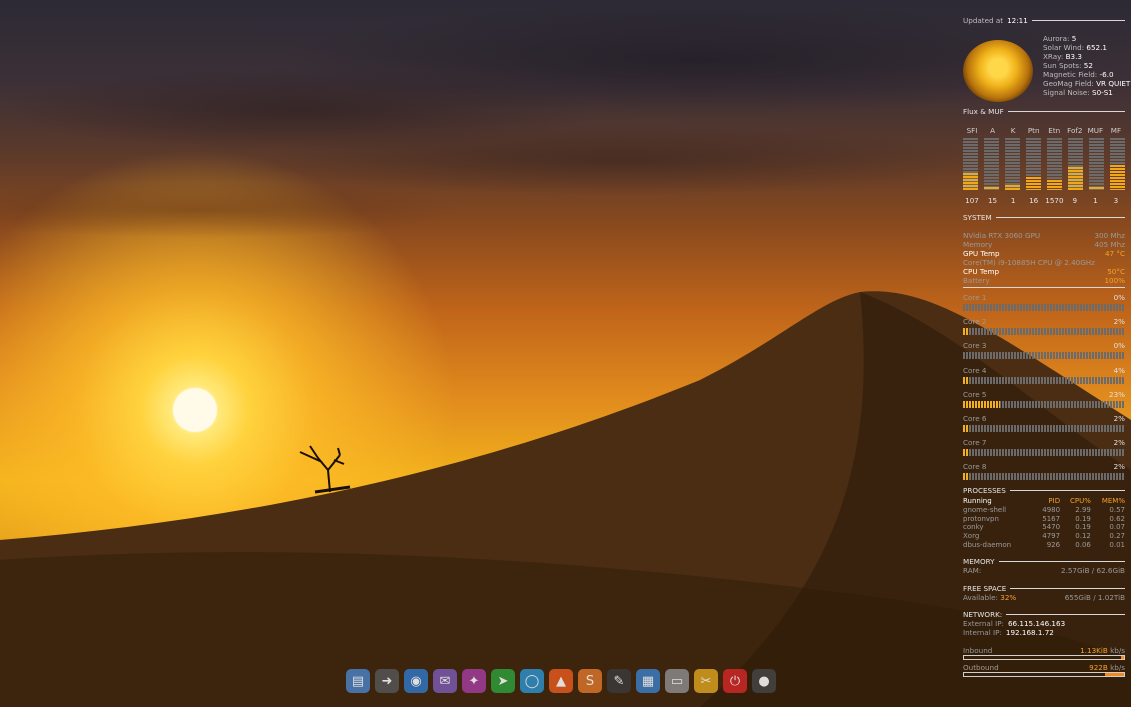  Describe the element at coordinates (1078, 74) in the screenshot. I see `space-weather-row: Magnetic Field: -6.0` at that location.